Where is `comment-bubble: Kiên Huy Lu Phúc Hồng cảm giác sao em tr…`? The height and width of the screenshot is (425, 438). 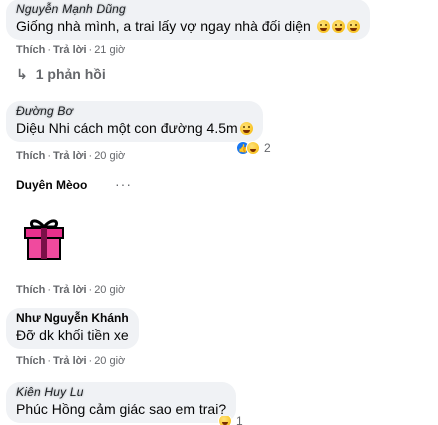 comment-bubble: Kiên Huy Lu Phúc Hồng cảm giác sao em tr… is located at coordinates (121, 402).